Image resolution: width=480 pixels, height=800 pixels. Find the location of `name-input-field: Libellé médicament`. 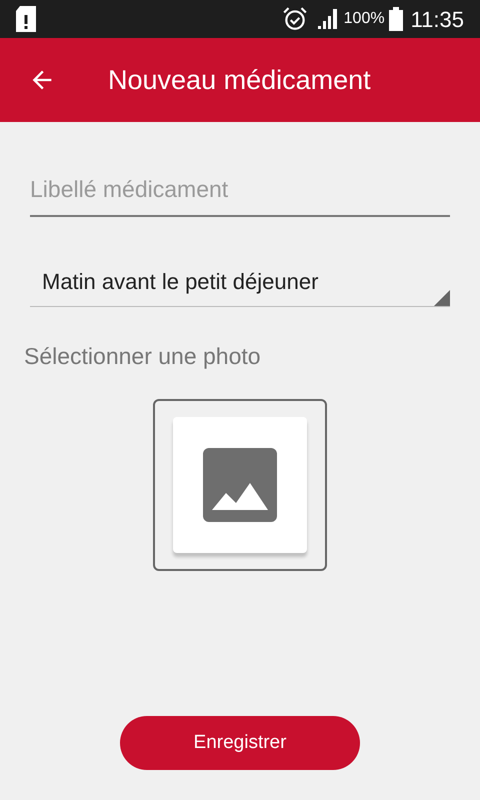

name-input-field: Libellé médicament is located at coordinates (240, 194).